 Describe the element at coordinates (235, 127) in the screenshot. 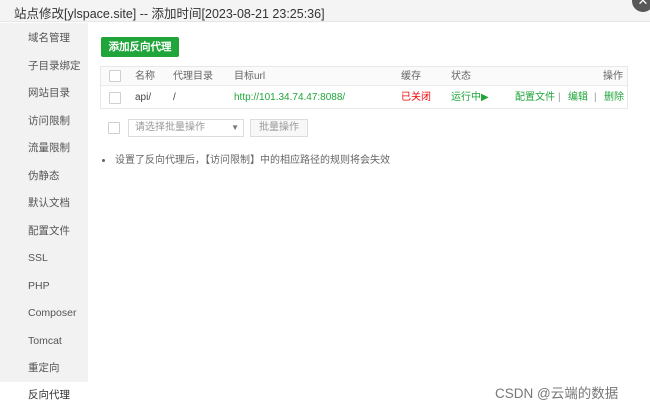

I see `chevron-down-icon: ▼` at that location.